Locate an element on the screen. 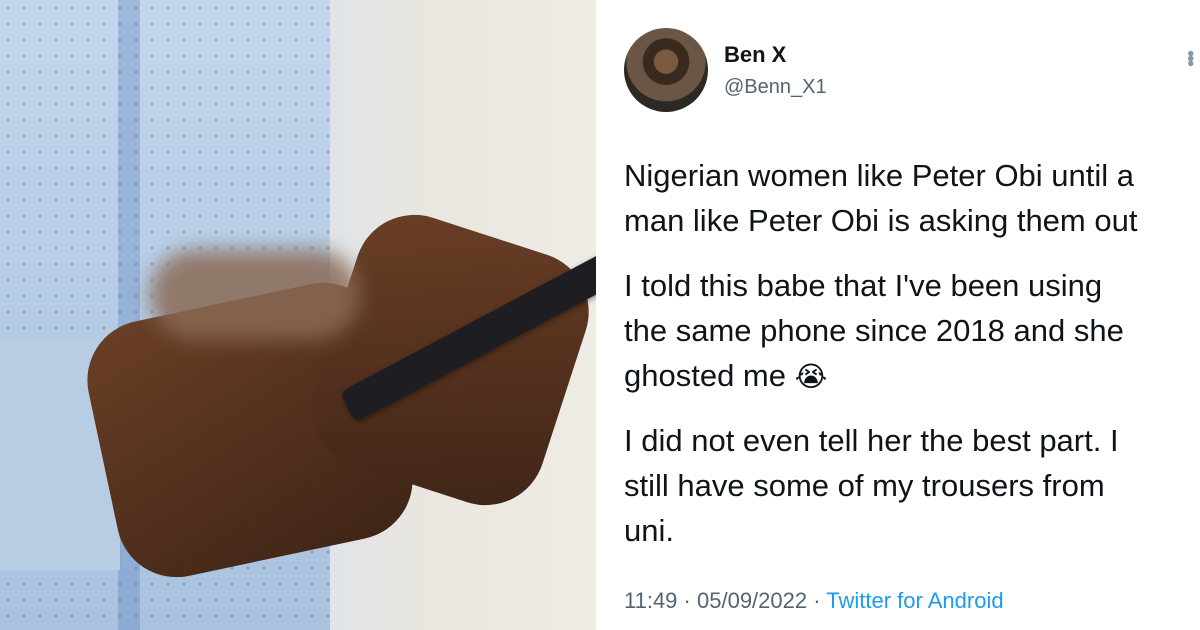  tweet-line-with-emoji: ghosted me 😭 is located at coordinates (912, 376).